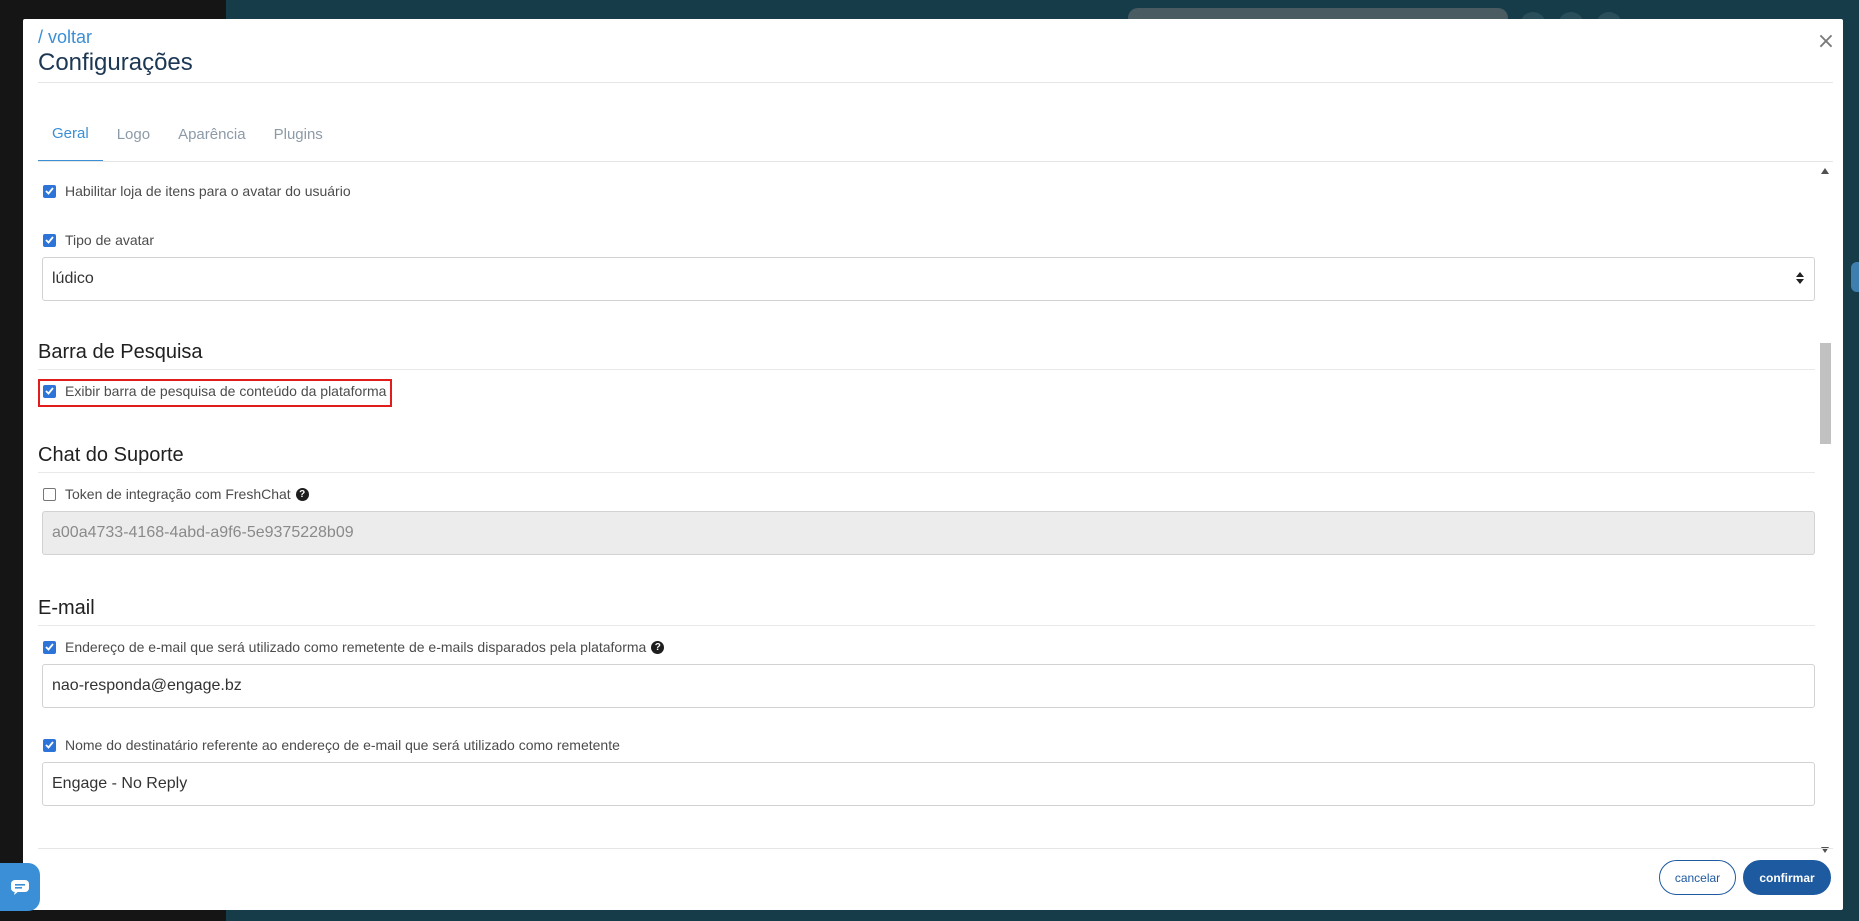 The width and height of the screenshot is (1859, 921). What do you see at coordinates (203, 532) in the screenshot?
I see `freshchat-token-placeholder: a00a4733-4168-4abd-a9f6-5e9375228b09` at bounding box center [203, 532].